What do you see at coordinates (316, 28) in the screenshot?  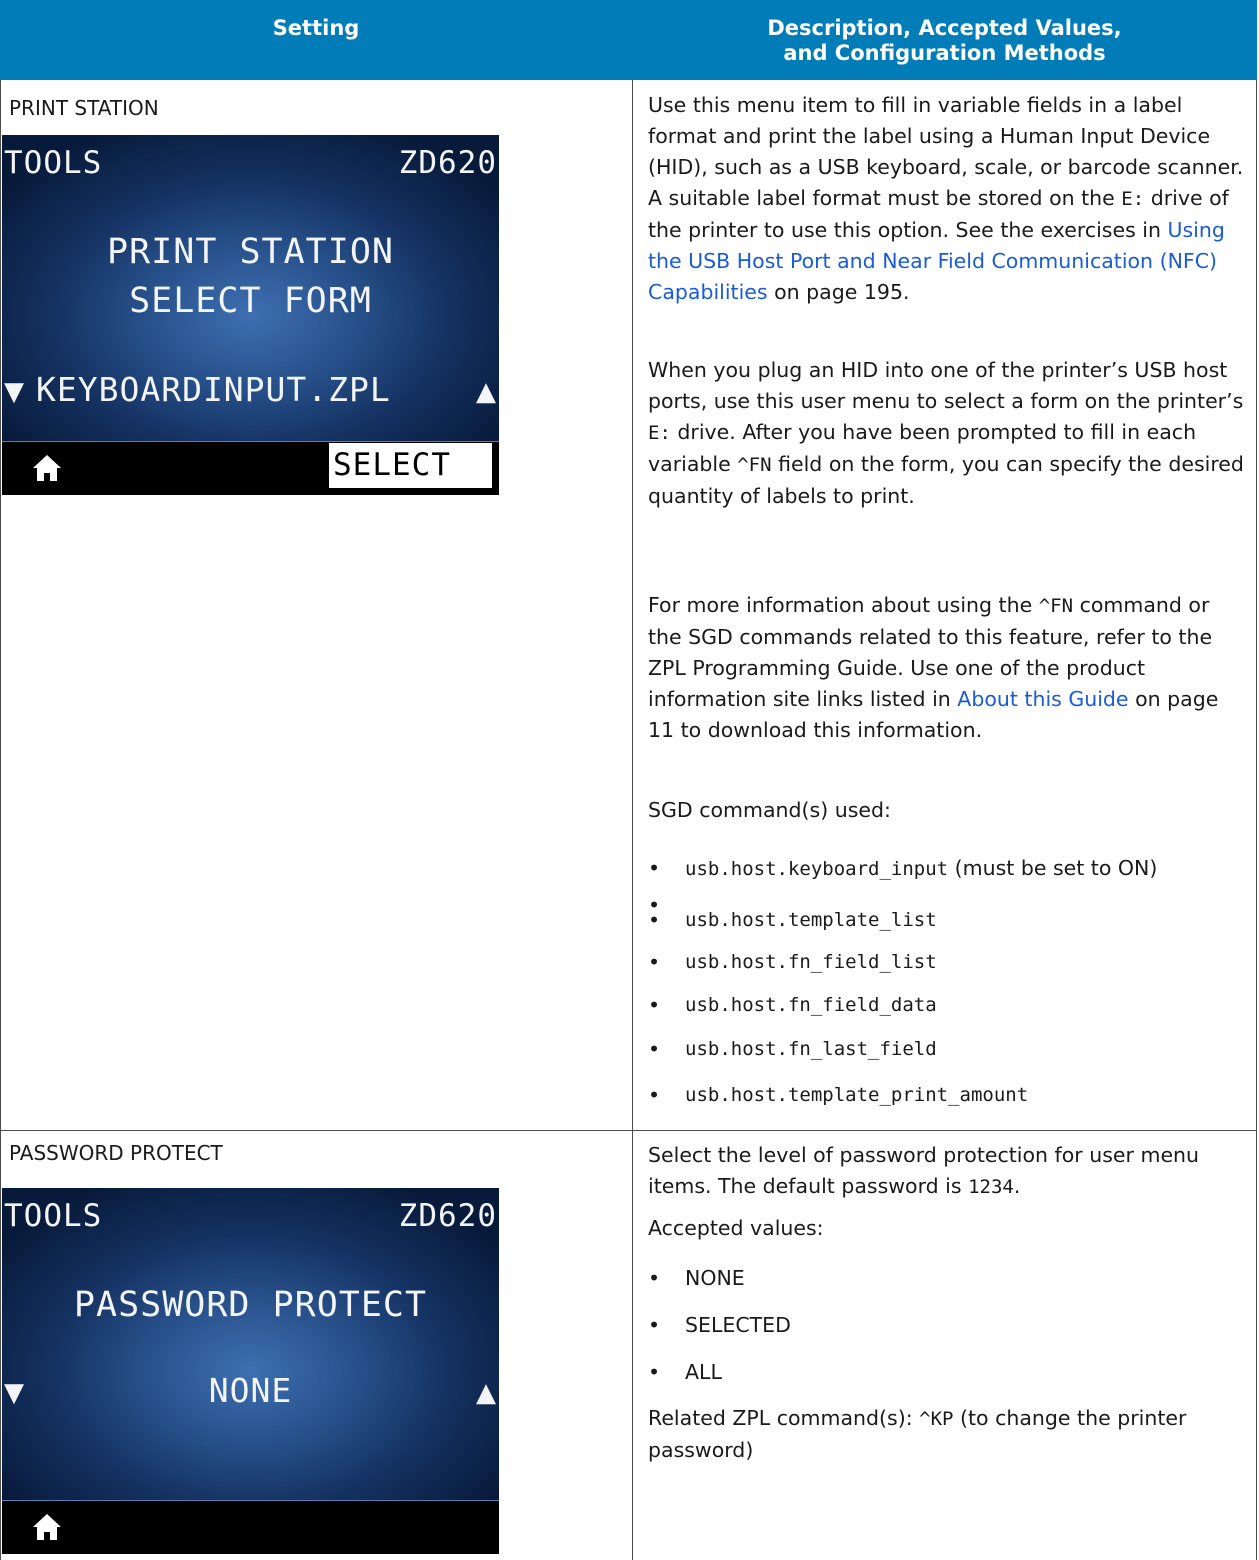 I see `header-setting-label: Setting` at bounding box center [316, 28].